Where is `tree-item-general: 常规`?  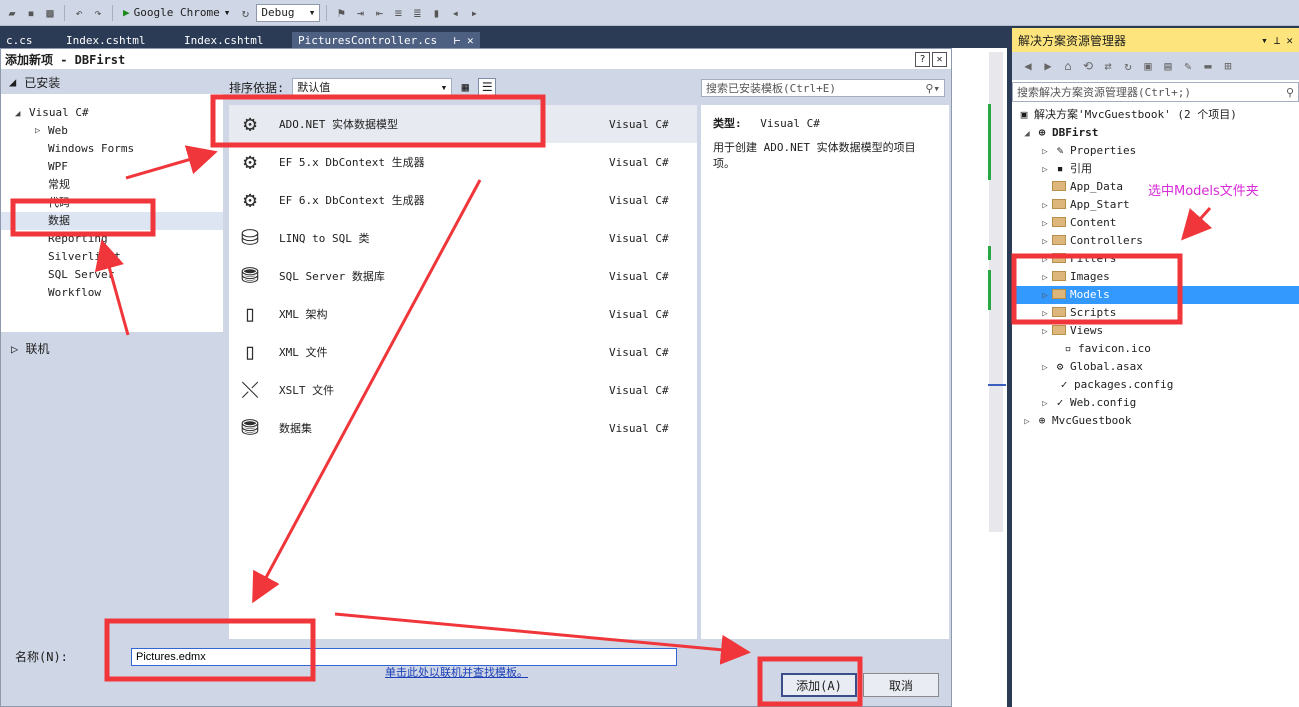
tree-item-general: 常规 is located at coordinates (112, 185).